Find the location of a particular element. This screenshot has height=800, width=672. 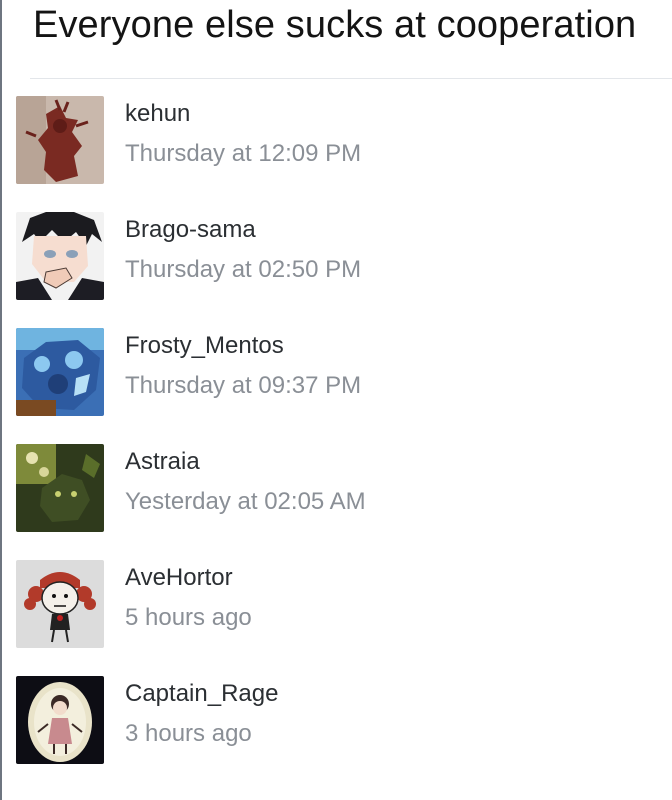

list-item: Brago-sama Thursday at 02:50 PM is located at coordinates (336, 257).